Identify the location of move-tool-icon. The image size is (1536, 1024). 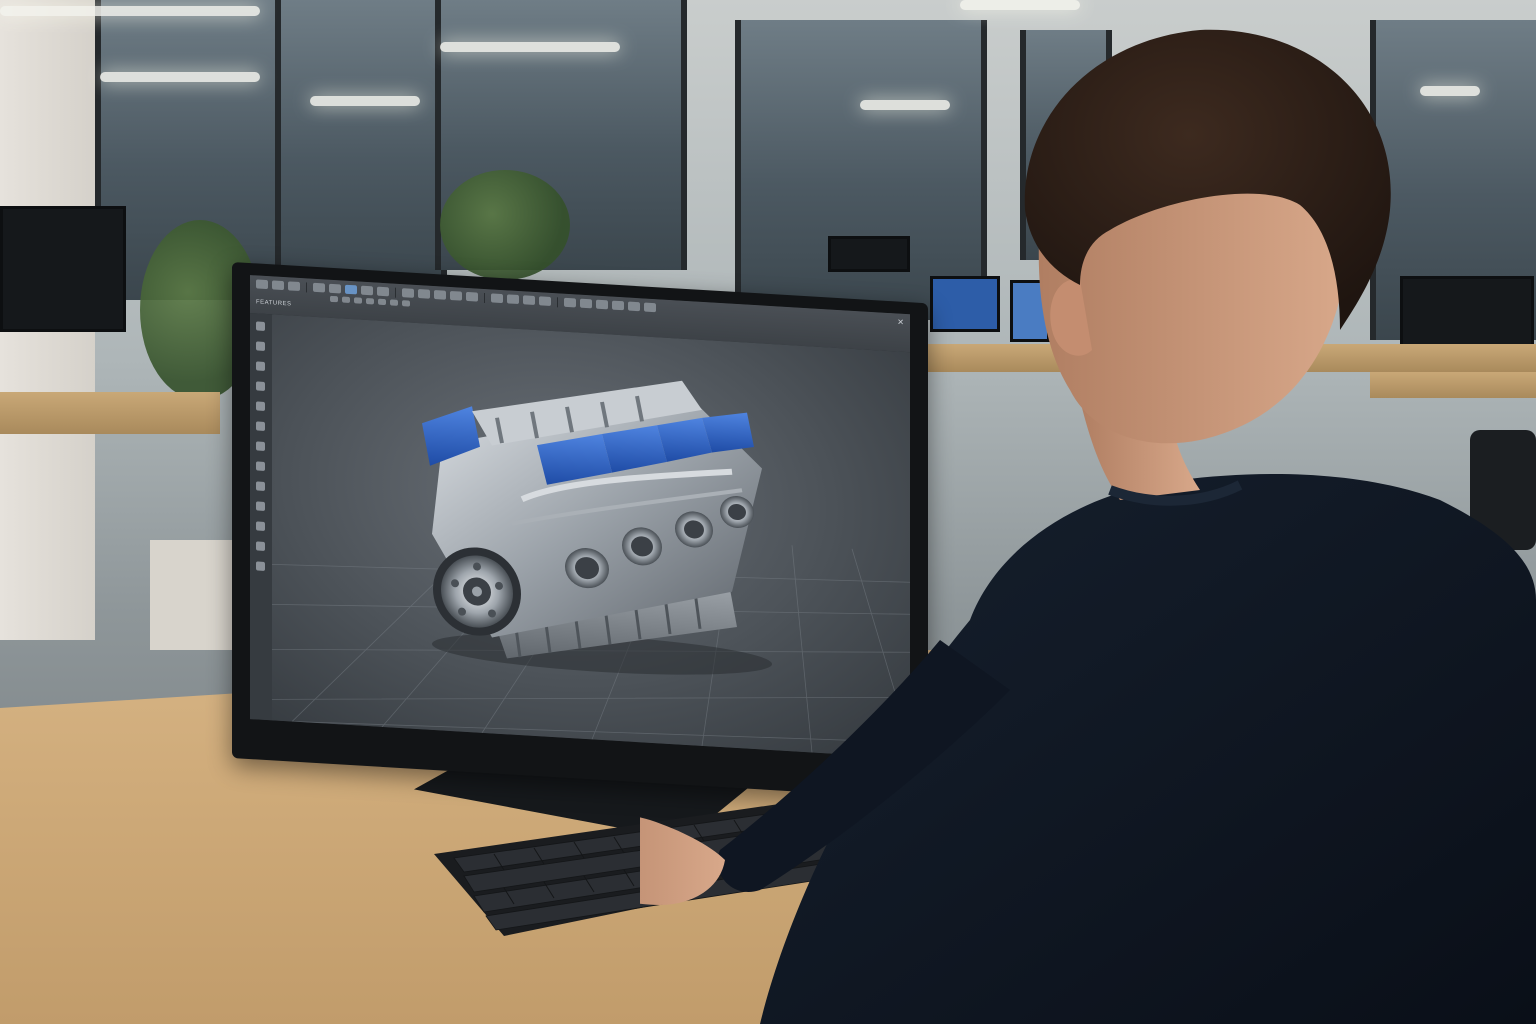
(260, 506).